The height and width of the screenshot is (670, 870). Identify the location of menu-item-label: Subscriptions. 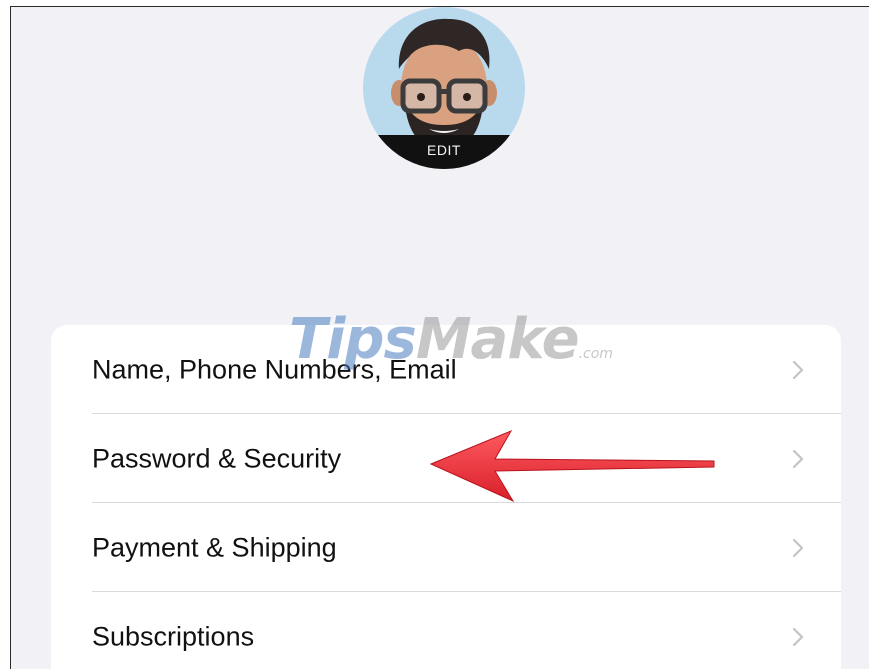
(173, 636).